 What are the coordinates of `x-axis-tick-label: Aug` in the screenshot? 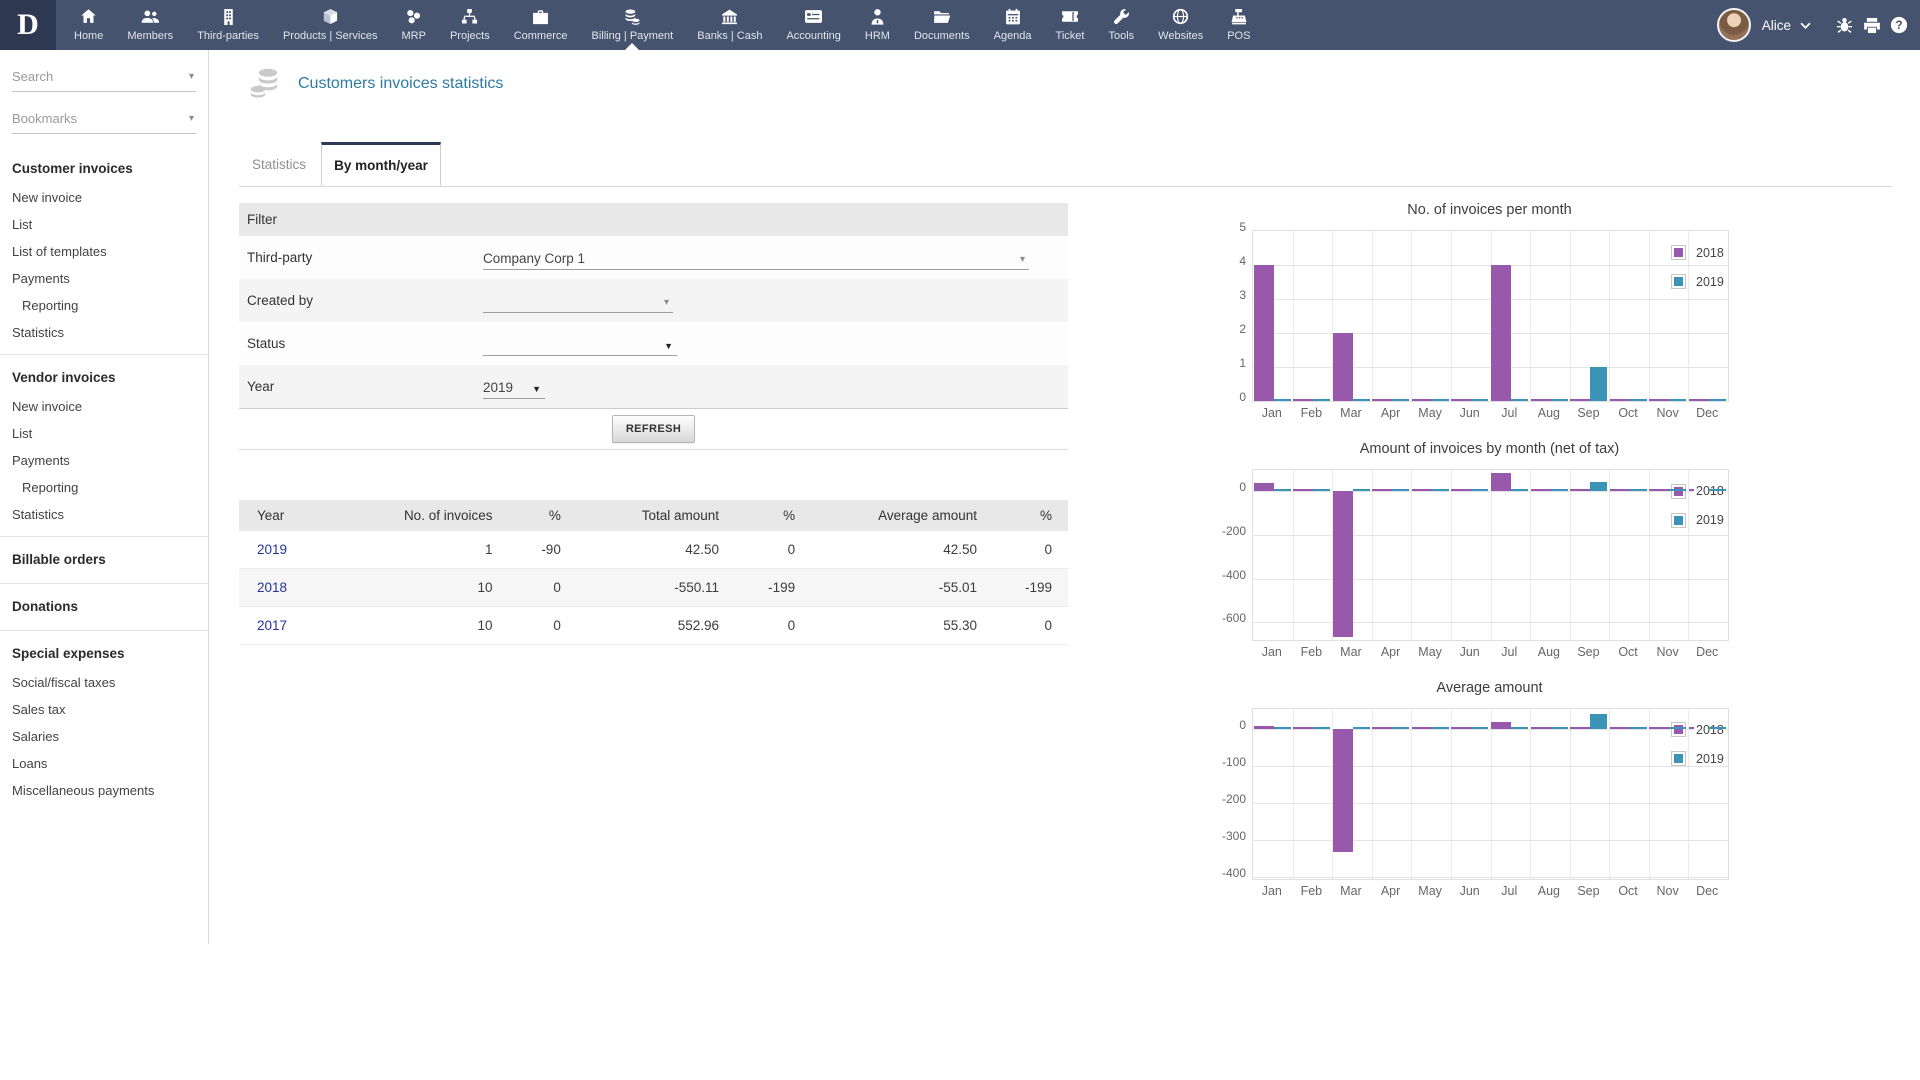 It's located at (1548, 413).